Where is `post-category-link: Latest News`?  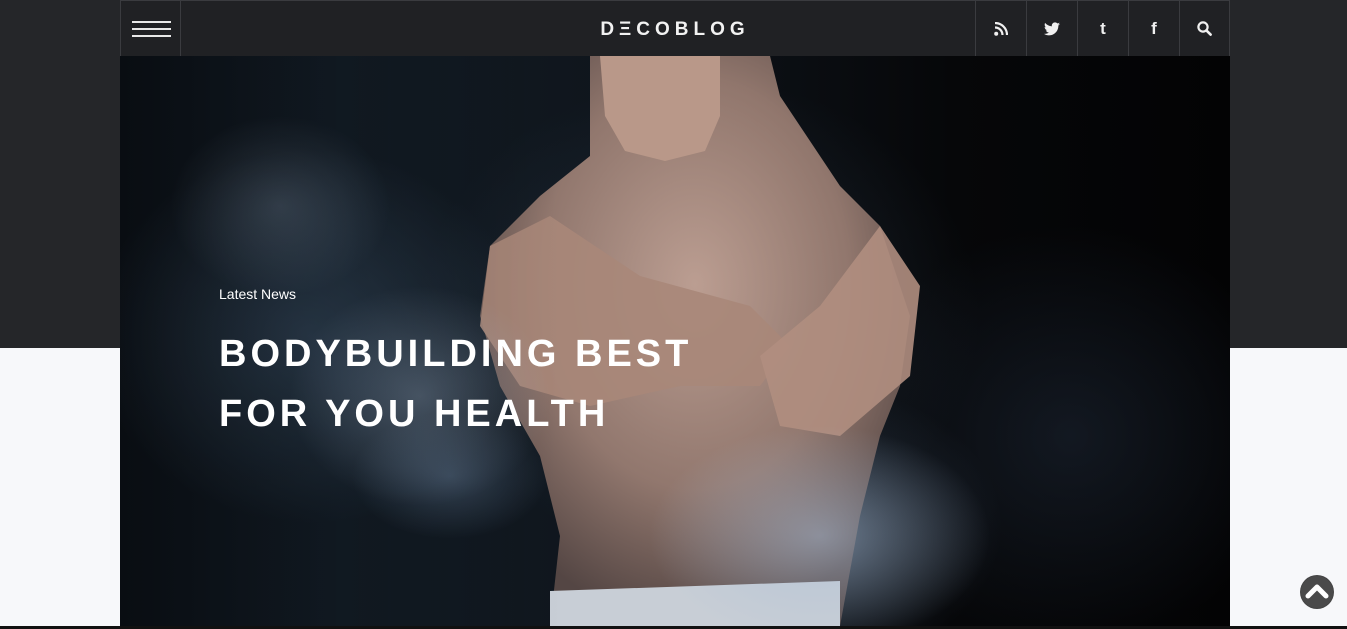
post-category-link: Latest News is located at coordinates (257, 294).